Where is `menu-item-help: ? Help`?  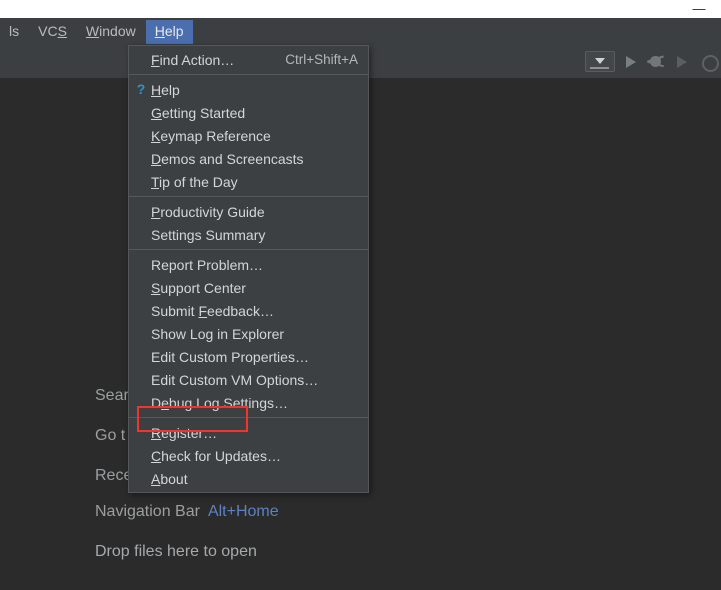
menu-item-help: ? Help is located at coordinates (248, 89).